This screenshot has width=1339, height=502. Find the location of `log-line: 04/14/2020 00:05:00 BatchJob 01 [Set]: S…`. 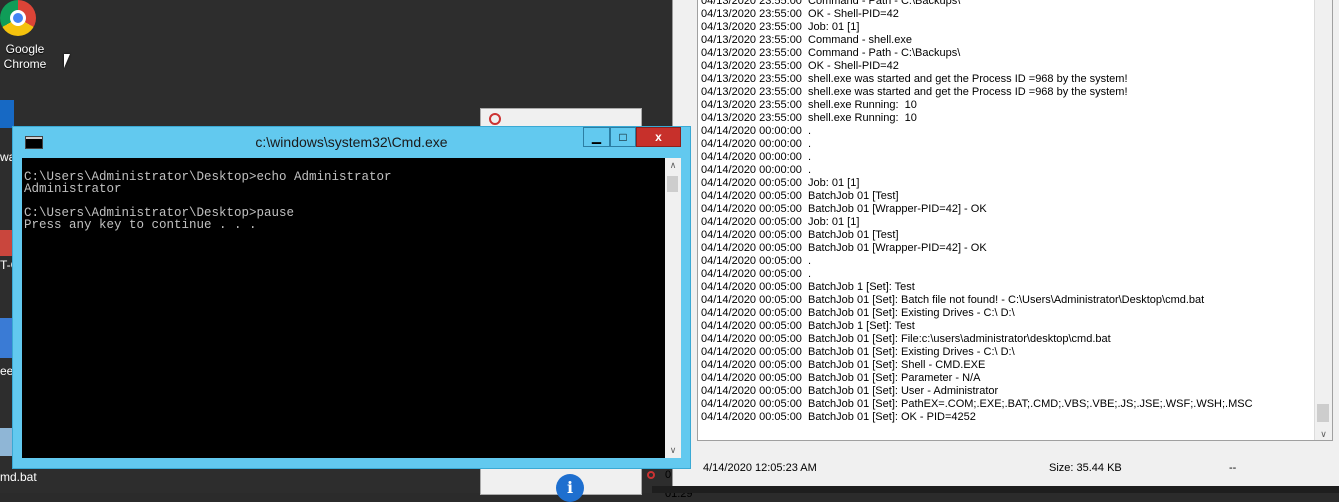

log-line: 04/14/2020 00:05:00 BatchJob 01 [Set]: S… is located at coordinates (843, 365).